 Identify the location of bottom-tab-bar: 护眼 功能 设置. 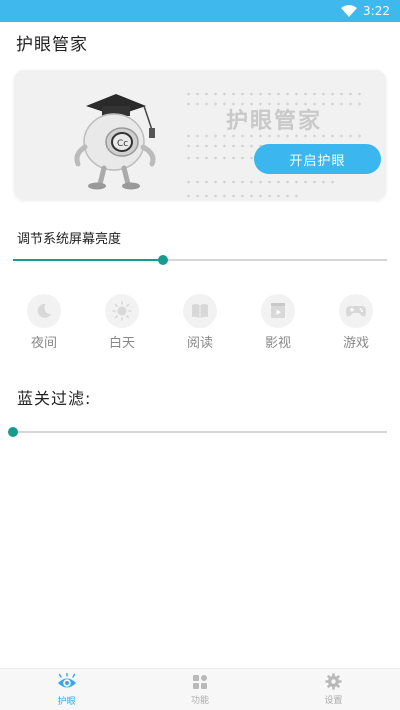
(200, 689).